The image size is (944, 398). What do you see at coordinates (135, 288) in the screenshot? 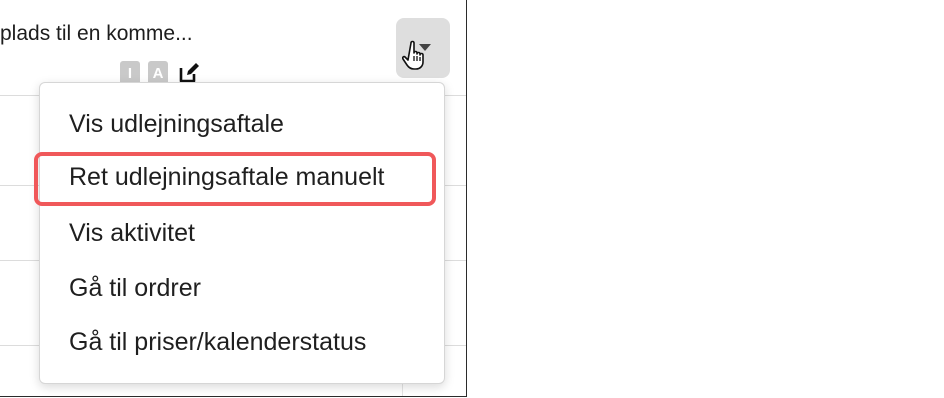
I see `menu-item-ga-til-ordrer: Gå til ordrer` at bounding box center [135, 288].